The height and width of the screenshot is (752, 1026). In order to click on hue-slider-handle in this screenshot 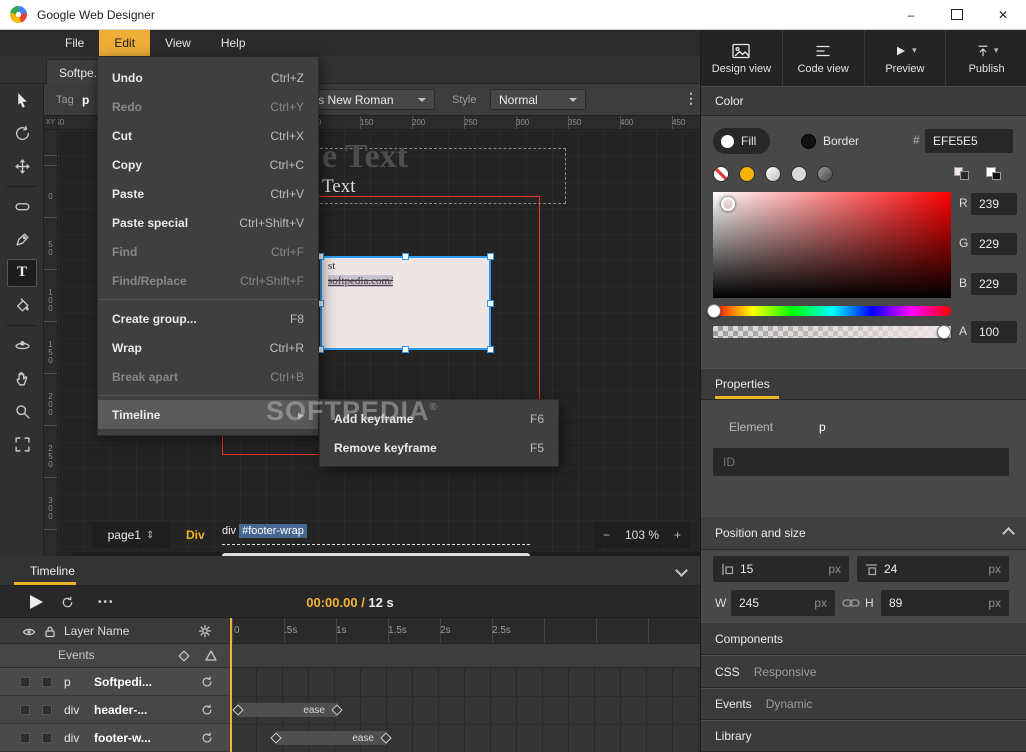, I will do `click(714, 311)`.